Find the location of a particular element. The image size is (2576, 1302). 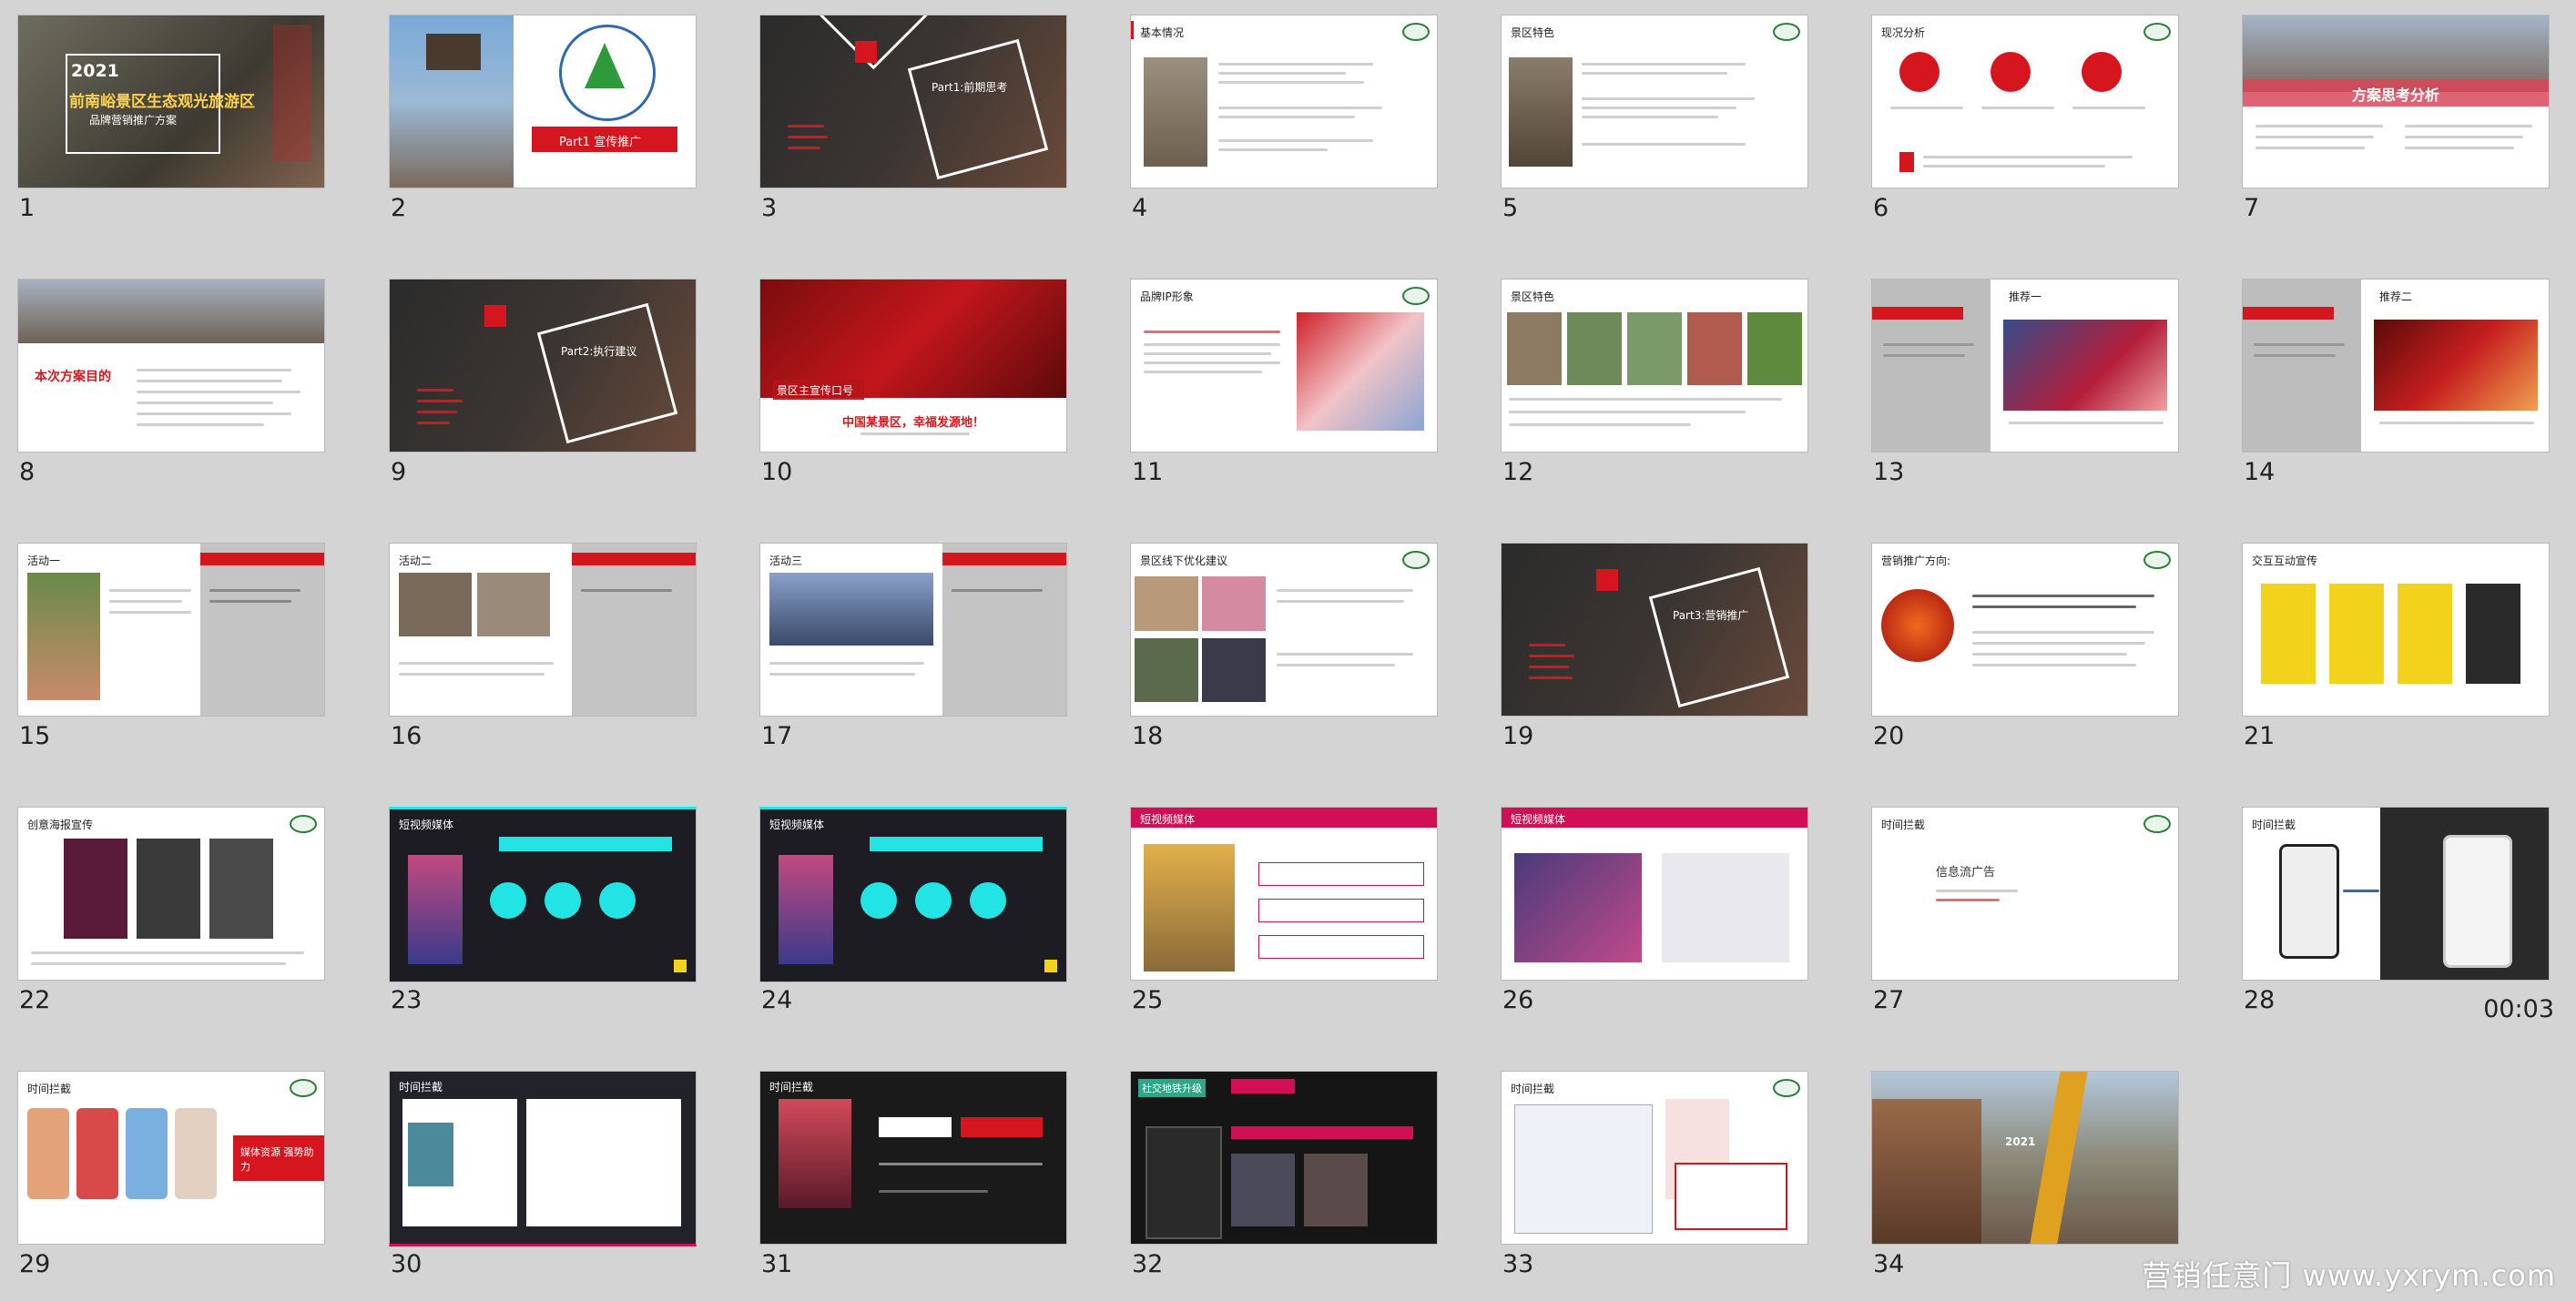

slide-thumbnail: 本次方案目的 is located at coordinates (171, 366).